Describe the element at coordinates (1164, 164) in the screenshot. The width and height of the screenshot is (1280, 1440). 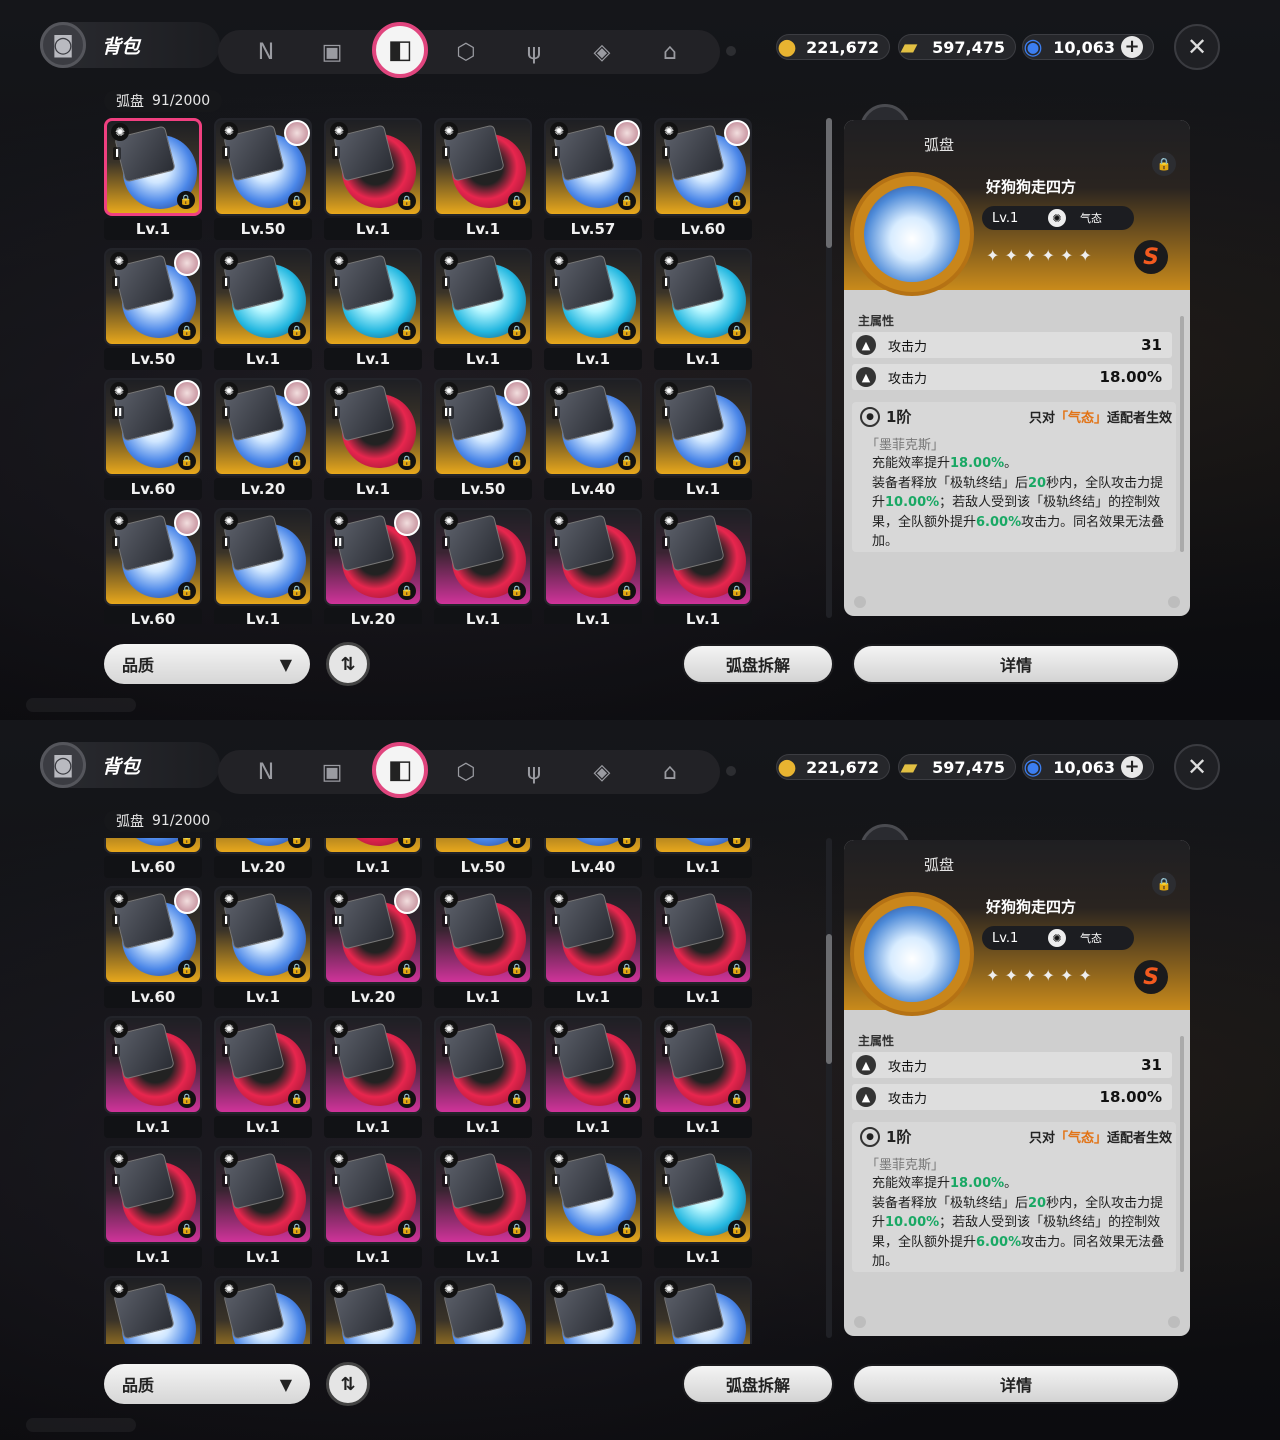
I see `lock-toggle-icon: 🔒` at that location.